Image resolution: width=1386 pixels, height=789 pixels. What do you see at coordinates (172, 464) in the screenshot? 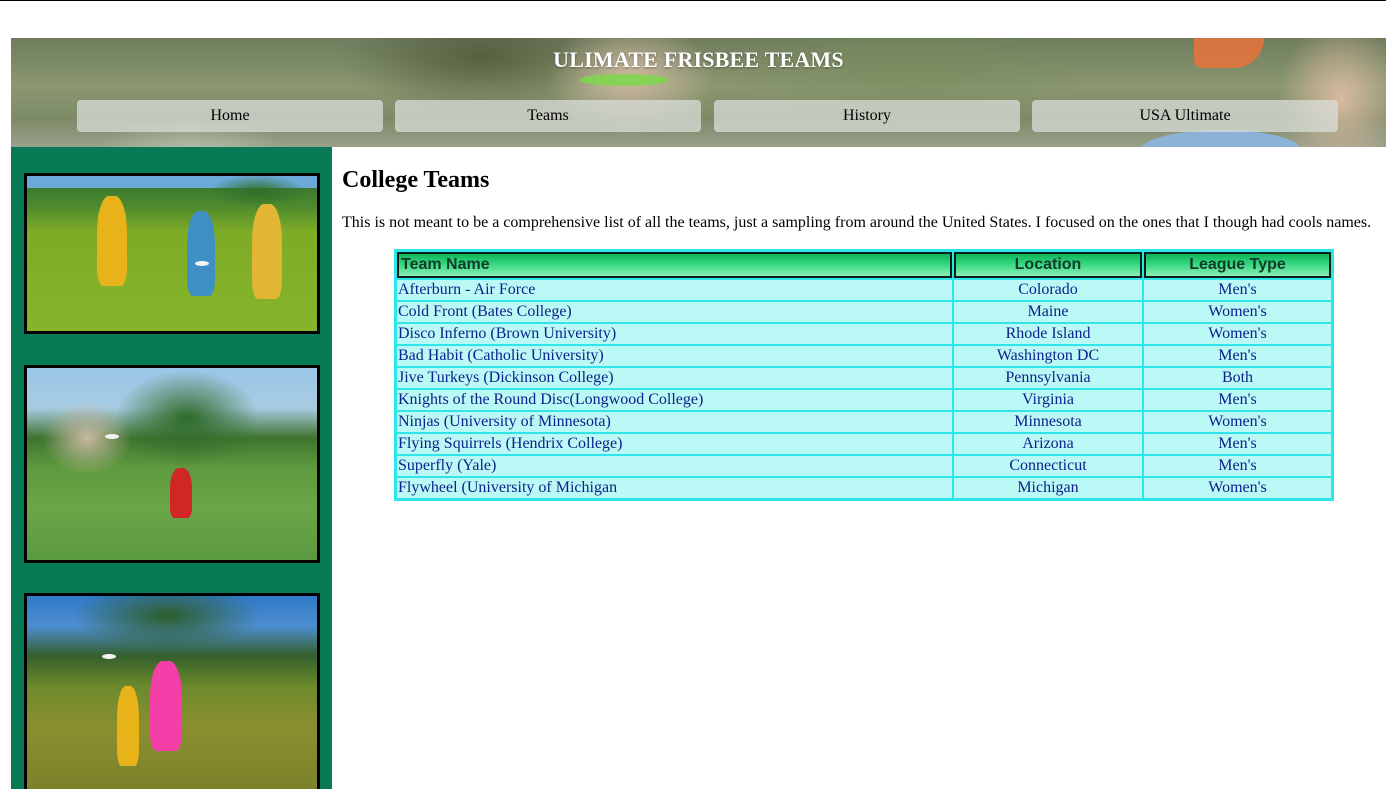
I see `sidebar-photo-catch` at bounding box center [172, 464].